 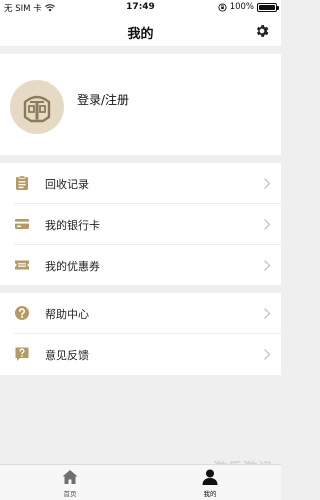 I want to click on menu-item-label: 意见反馈, so click(x=67, y=355).